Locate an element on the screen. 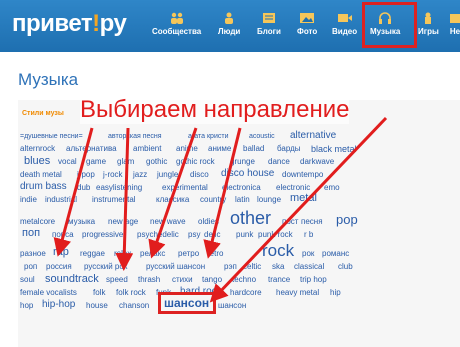 The image size is (460, 347). tag-link: other is located at coordinates (250, 218).